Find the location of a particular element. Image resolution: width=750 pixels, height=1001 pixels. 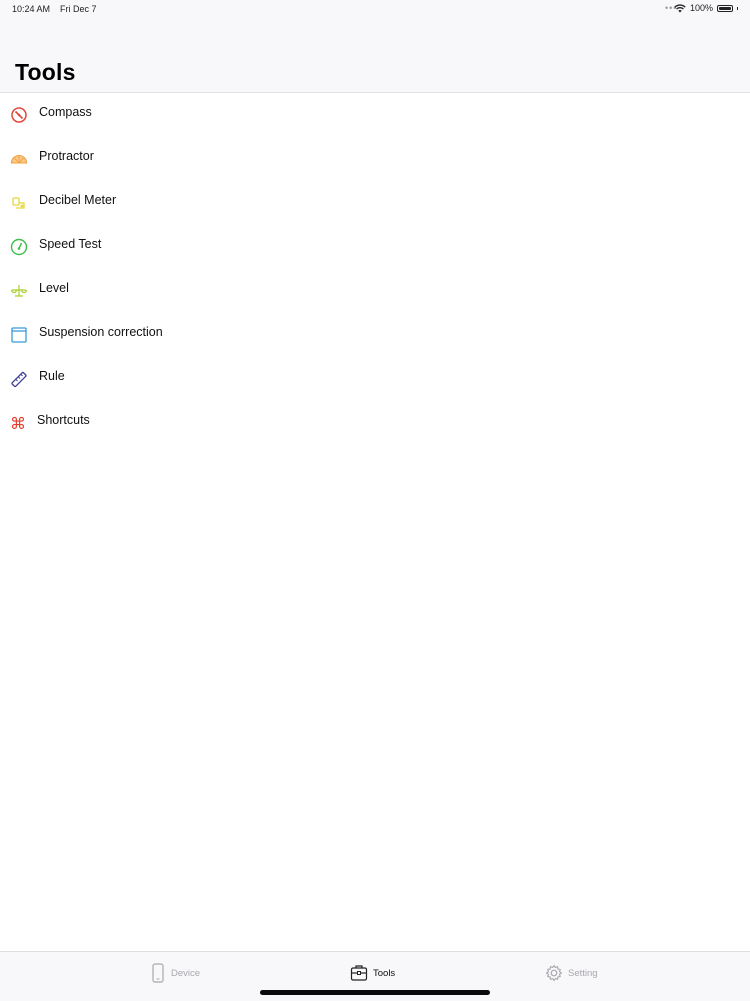

tool-item-shortcuts: ⌘ Shortcuts is located at coordinates (375, 422).